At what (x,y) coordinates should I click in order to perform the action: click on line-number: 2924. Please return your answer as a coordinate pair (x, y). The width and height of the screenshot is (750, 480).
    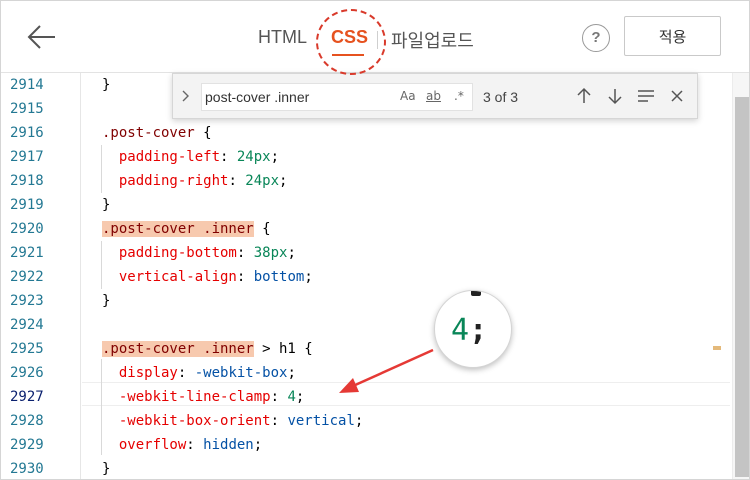
    Looking at the image, I should click on (27, 325).